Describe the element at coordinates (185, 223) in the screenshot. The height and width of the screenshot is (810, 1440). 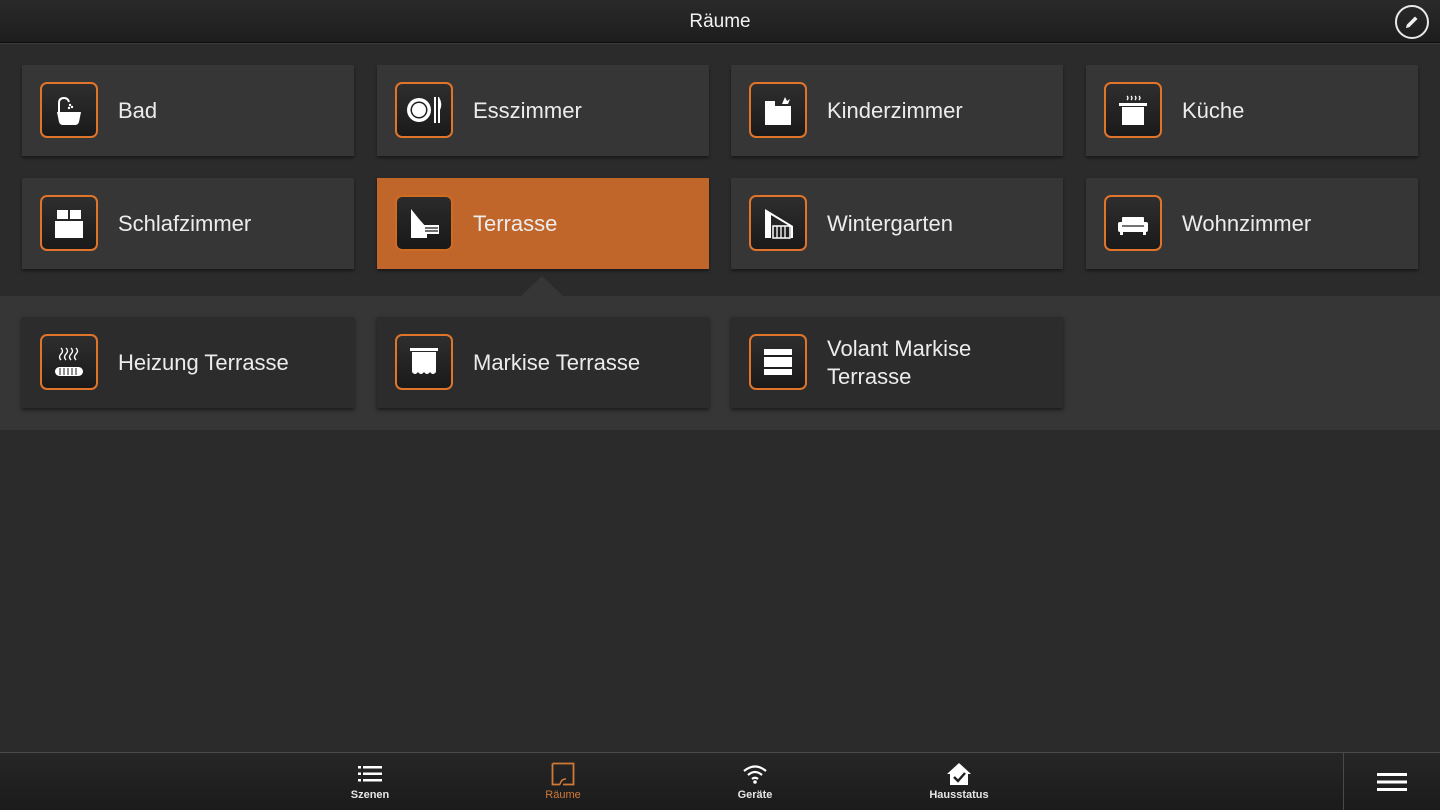
I see `room-label: Schlafzimmer` at that location.